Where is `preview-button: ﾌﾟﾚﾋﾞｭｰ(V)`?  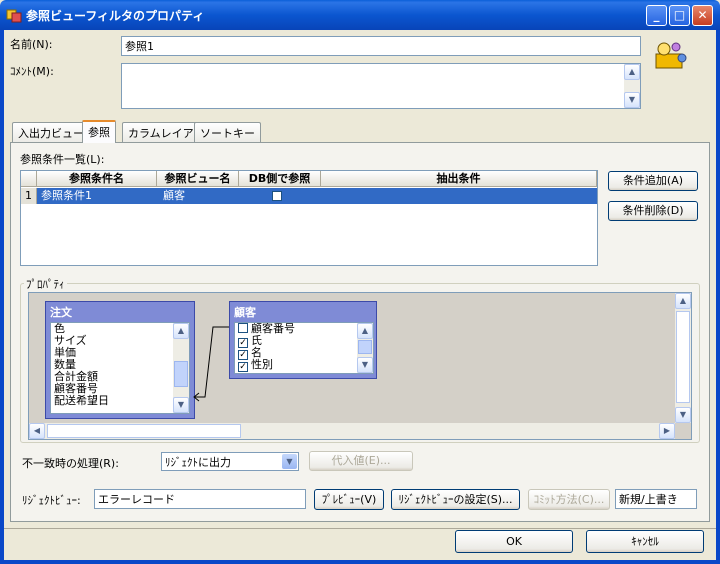
preview-button: ﾌﾟﾚﾋﾞｭｰ(V) is located at coordinates (349, 499).